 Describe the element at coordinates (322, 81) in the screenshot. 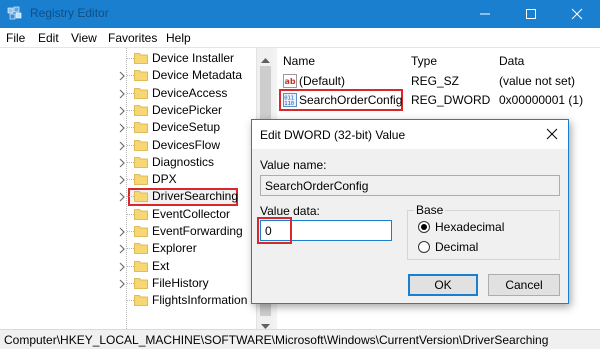

I see `value-name: (Default)` at that location.